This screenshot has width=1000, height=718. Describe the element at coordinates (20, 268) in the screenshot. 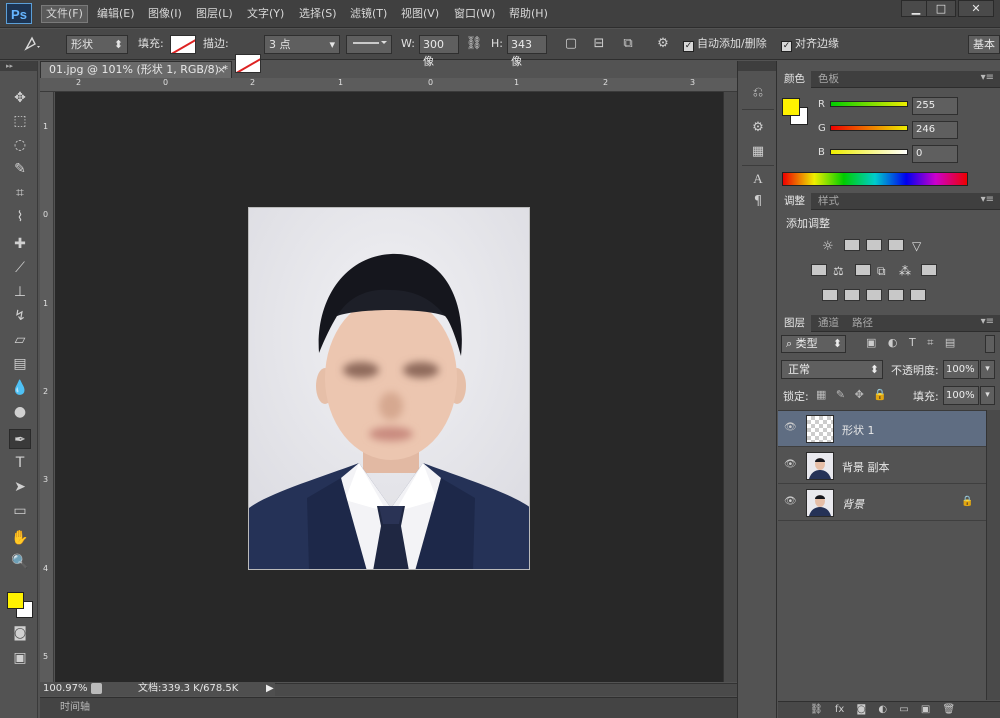

I see `brush-tool-icon: ⟋` at that location.